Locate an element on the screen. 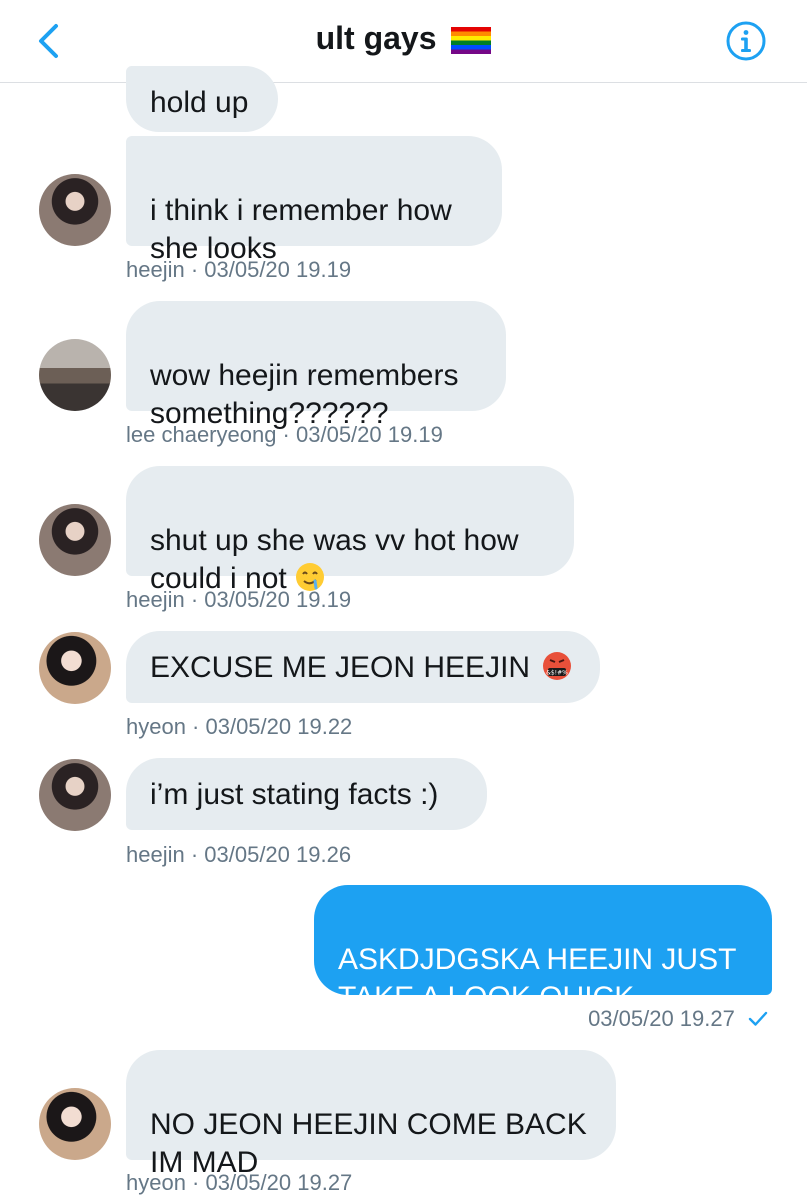  message-text: shut up she was vv hot how could i not is located at coordinates (334, 559).